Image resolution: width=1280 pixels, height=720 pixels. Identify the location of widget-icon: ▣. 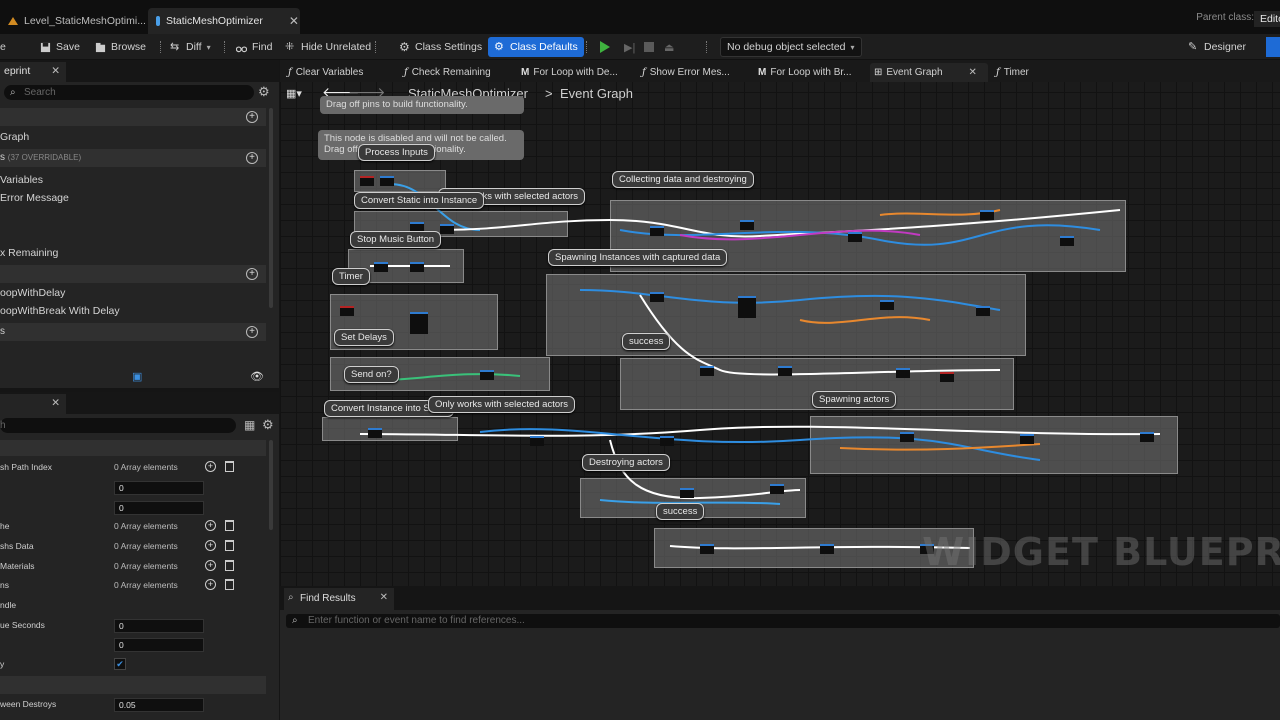
(137, 376).